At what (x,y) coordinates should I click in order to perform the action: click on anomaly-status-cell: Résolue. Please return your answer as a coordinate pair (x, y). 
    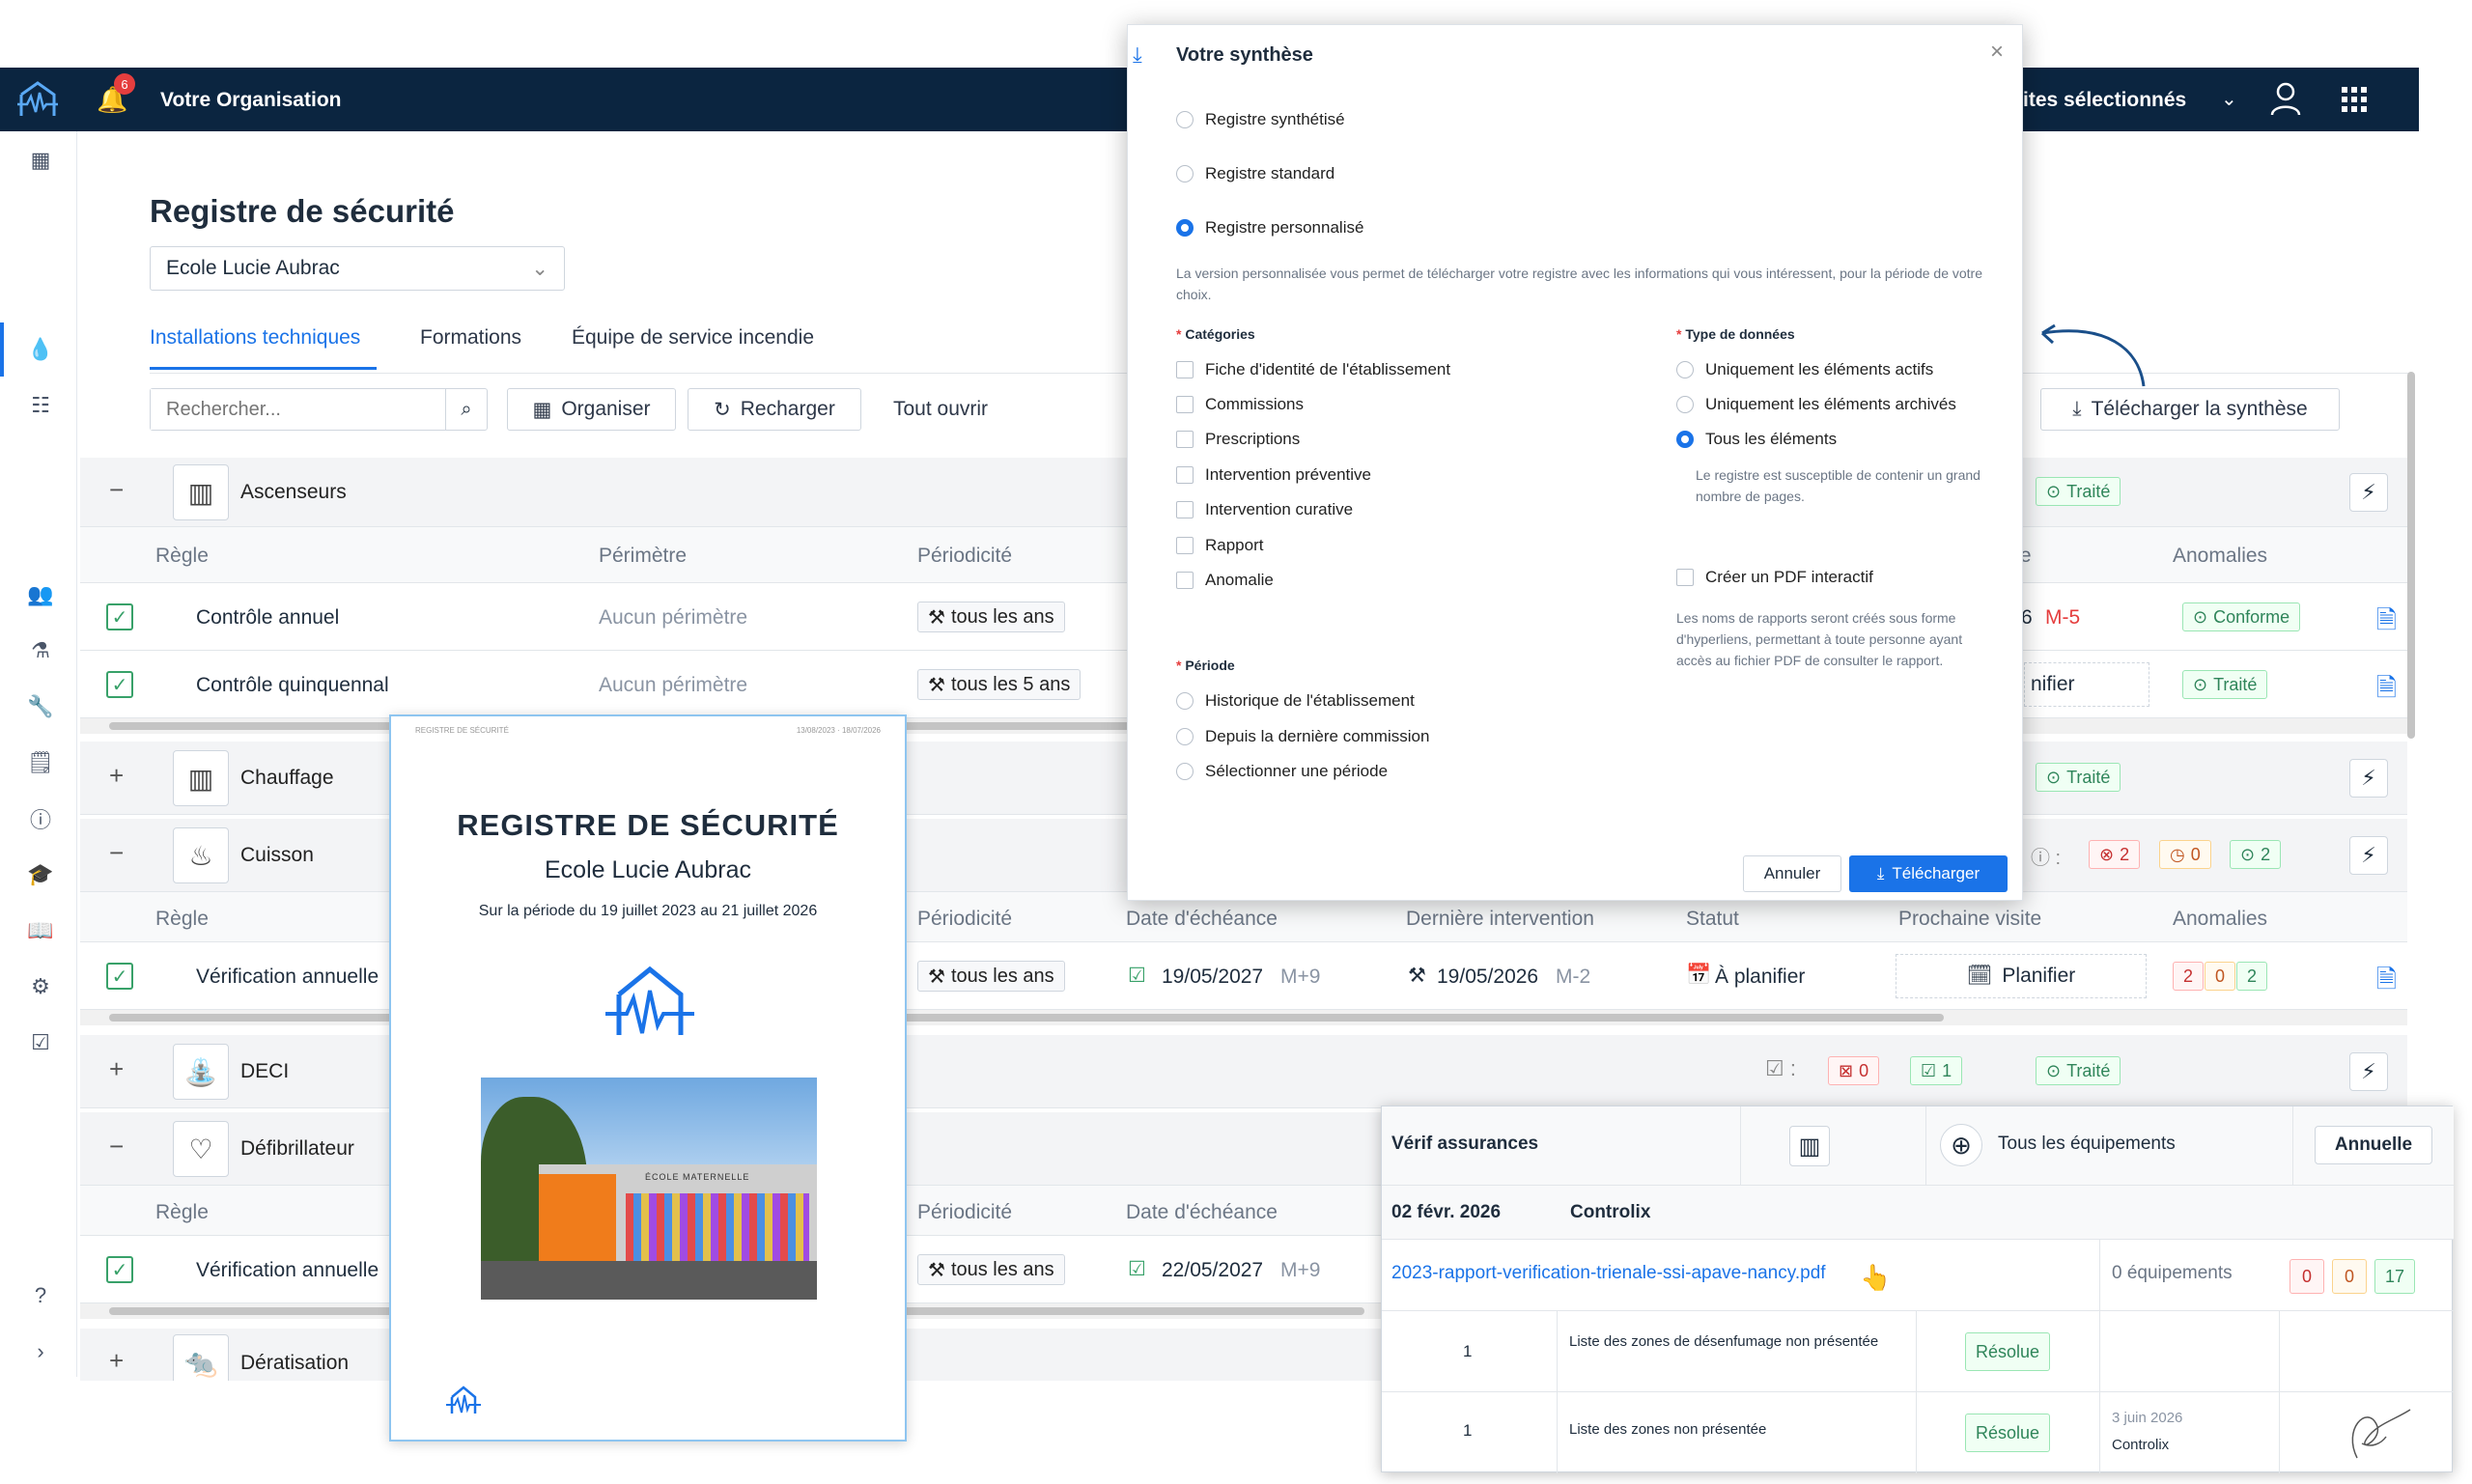
    Looking at the image, I should click on (2008, 1433).